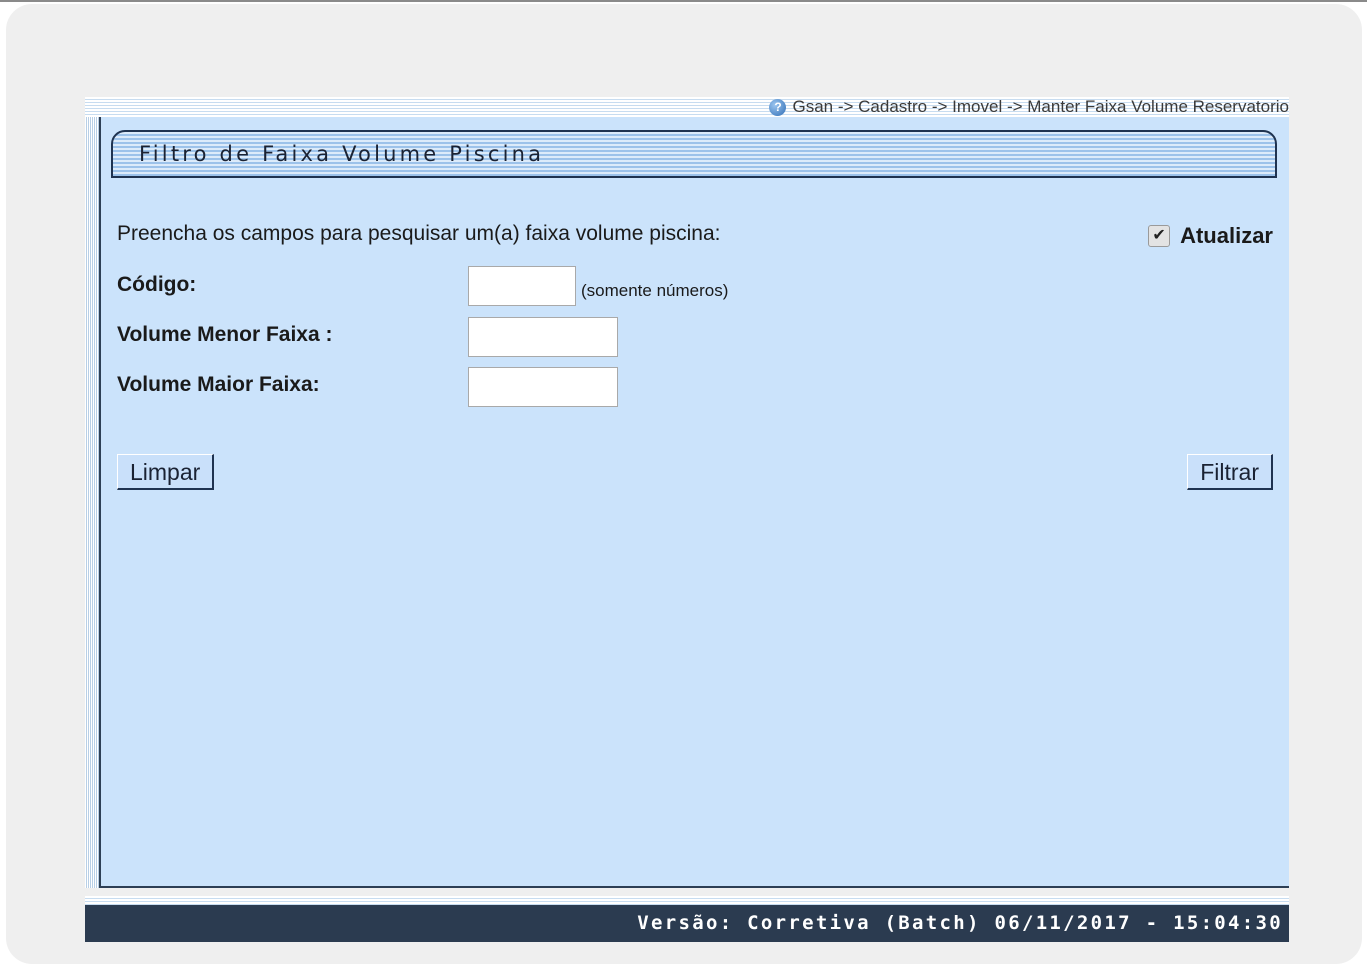 The height and width of the screenshot is (964, 1367). I want to click on top-rule, so click(683, 1).